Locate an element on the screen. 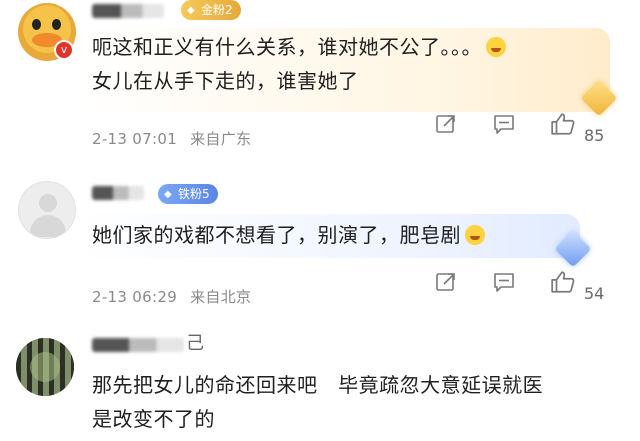 The height and width of the screenshot is (441, 640). avatar-highlight is located at coordinates (45, 367).